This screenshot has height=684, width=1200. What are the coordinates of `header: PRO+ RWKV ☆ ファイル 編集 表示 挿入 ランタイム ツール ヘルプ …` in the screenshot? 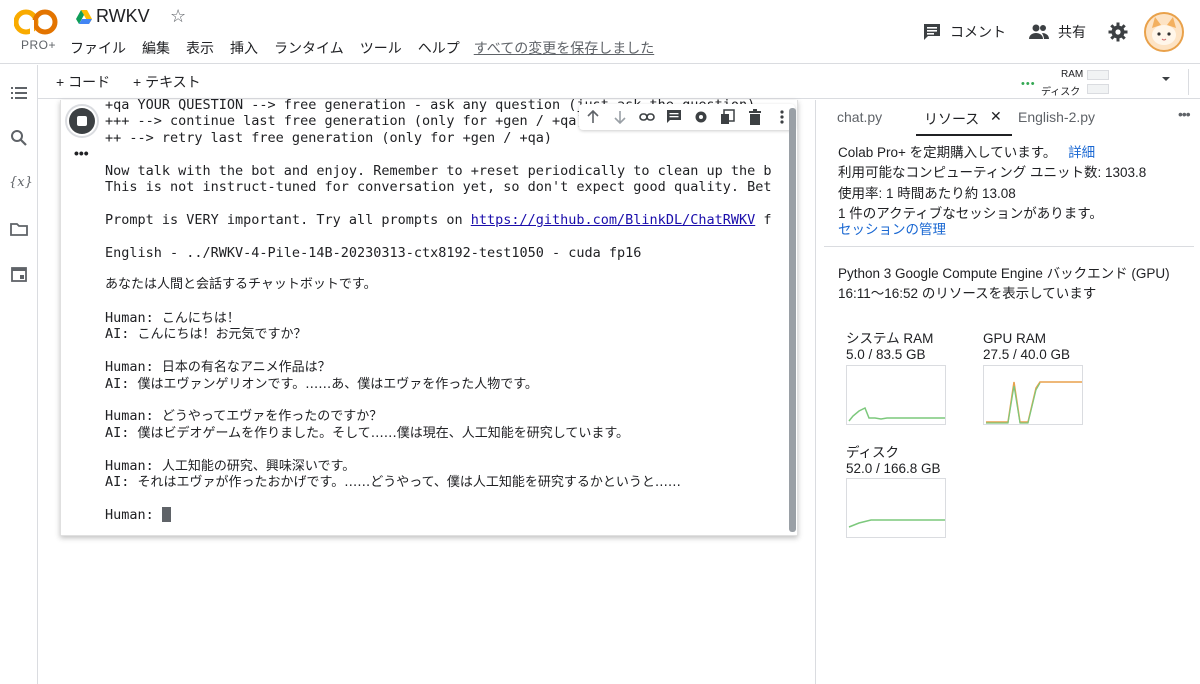 It's located at (600, 32).